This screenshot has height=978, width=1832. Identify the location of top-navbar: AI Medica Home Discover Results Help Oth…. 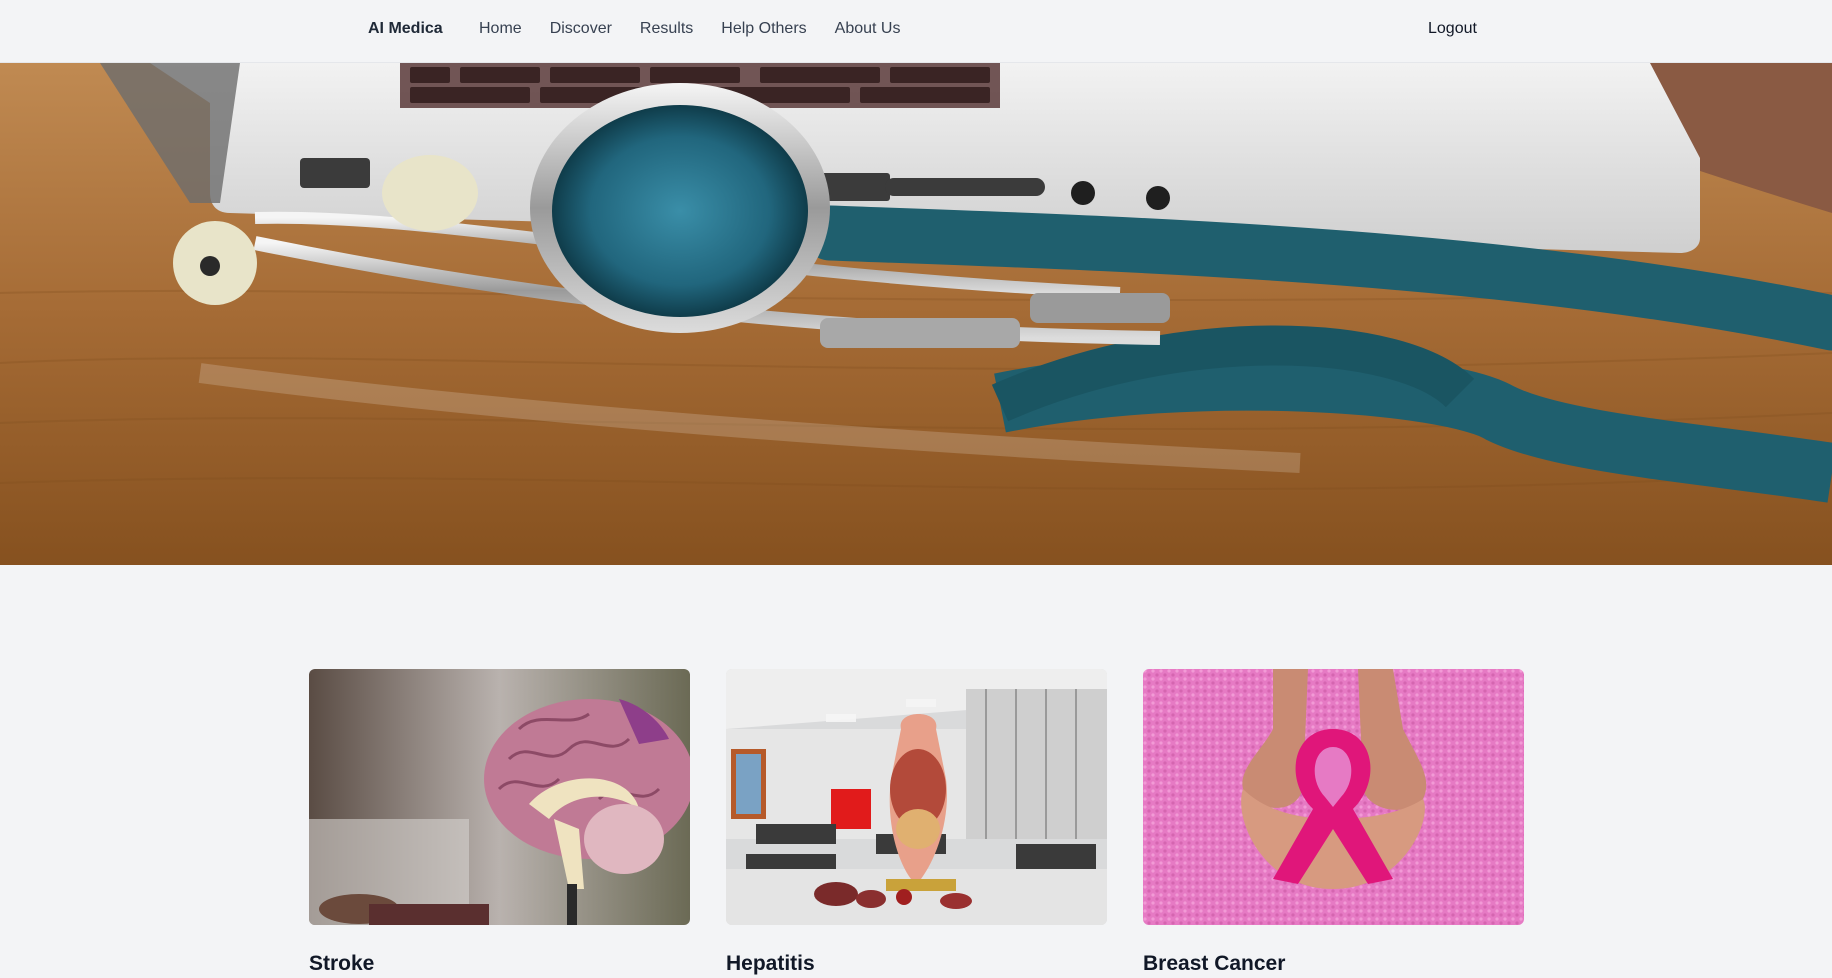
(916, 31).